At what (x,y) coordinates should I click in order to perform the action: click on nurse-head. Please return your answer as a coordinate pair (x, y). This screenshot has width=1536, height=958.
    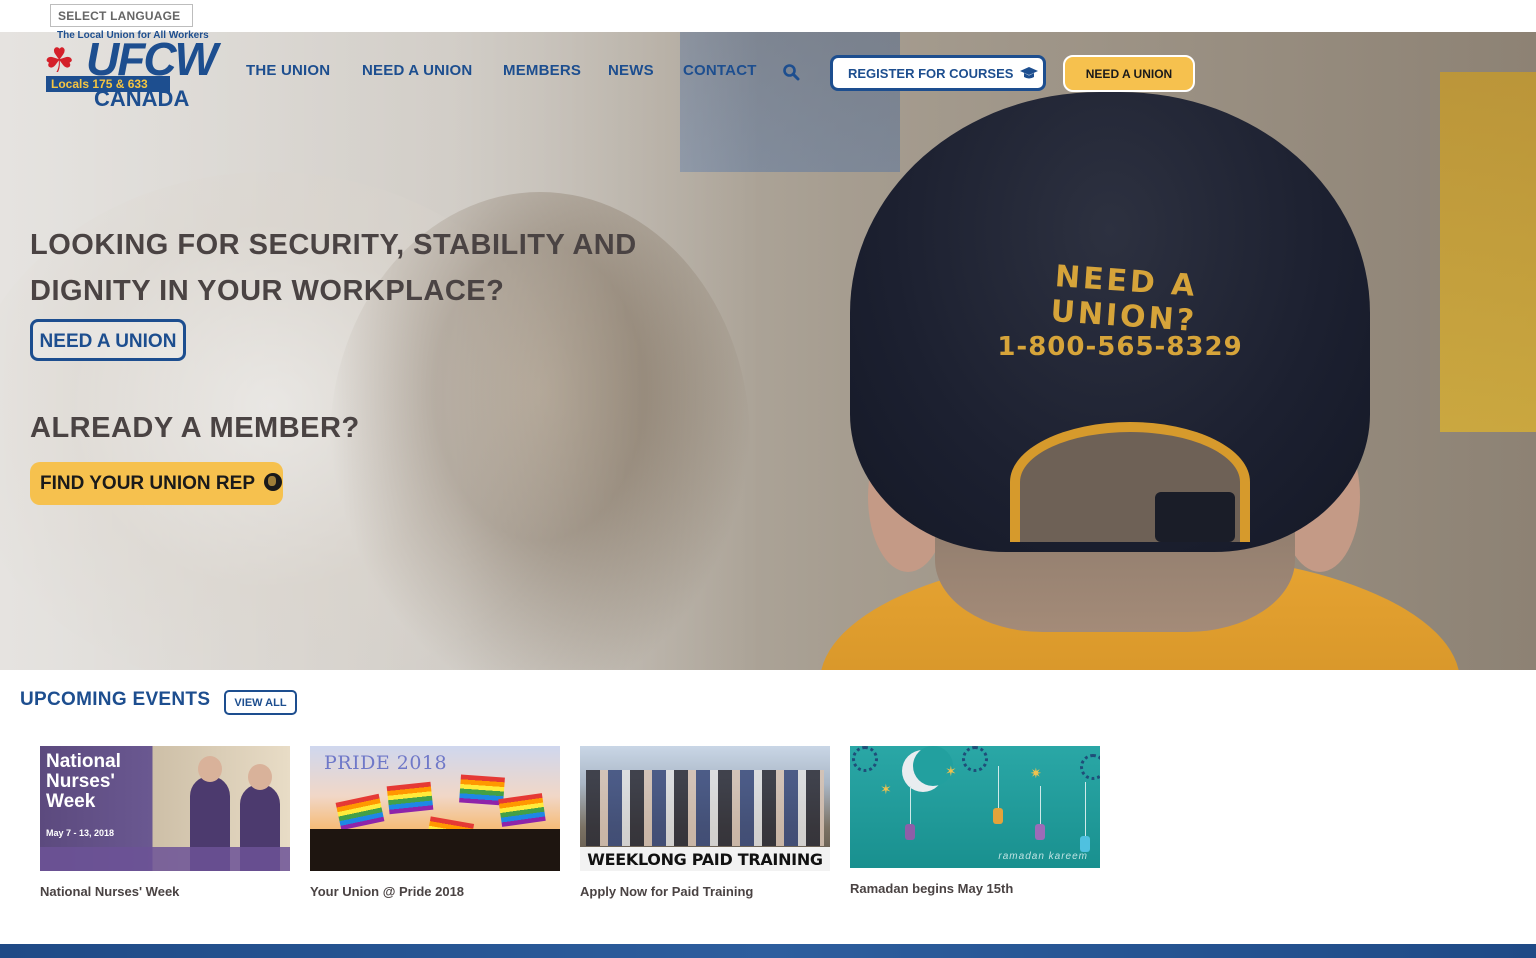
    Looking at the image, I should click on (210, 769).